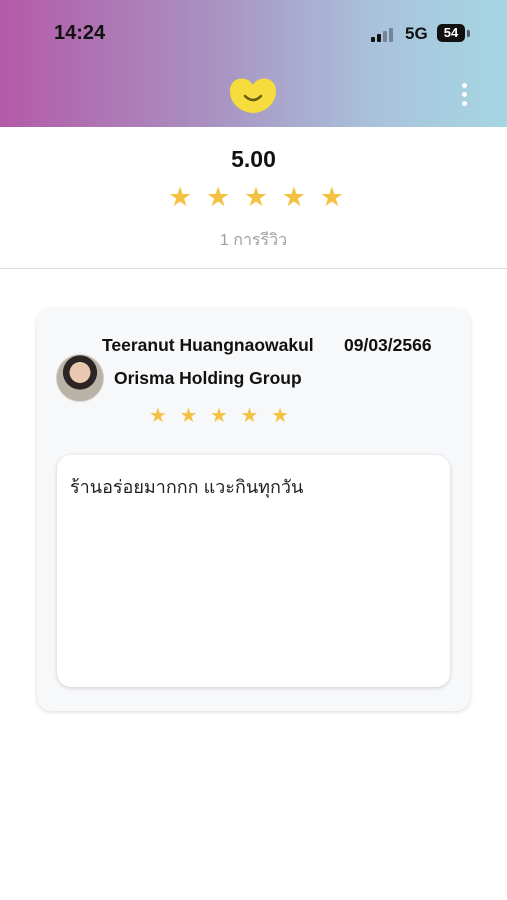 This screenshot has width=507, height=900. I want to click on smile-heart-logo, so click(253, 95).